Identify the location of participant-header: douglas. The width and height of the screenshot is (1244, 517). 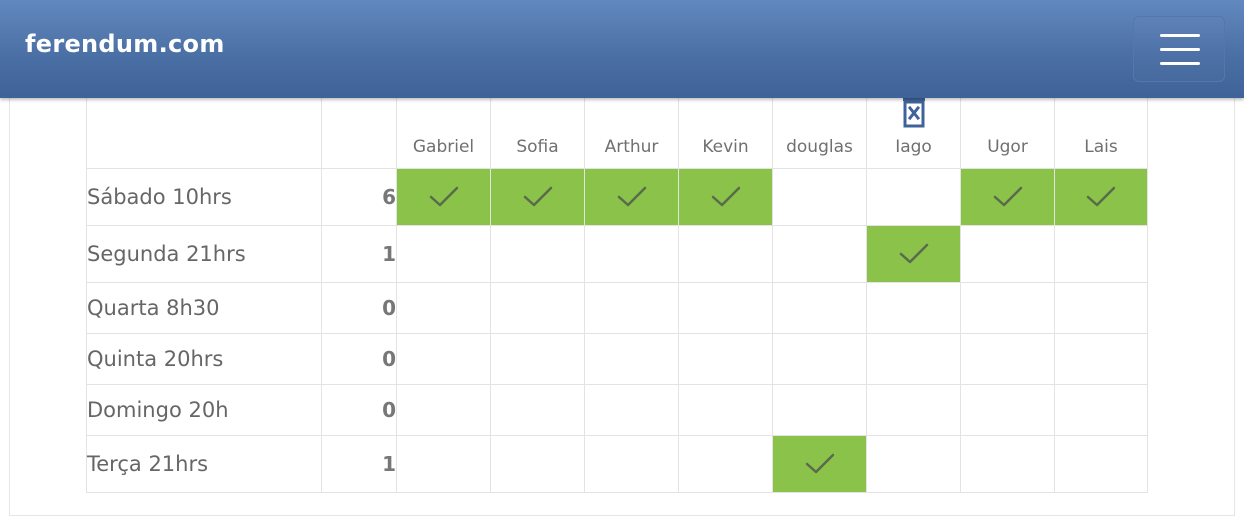
(819, 133).